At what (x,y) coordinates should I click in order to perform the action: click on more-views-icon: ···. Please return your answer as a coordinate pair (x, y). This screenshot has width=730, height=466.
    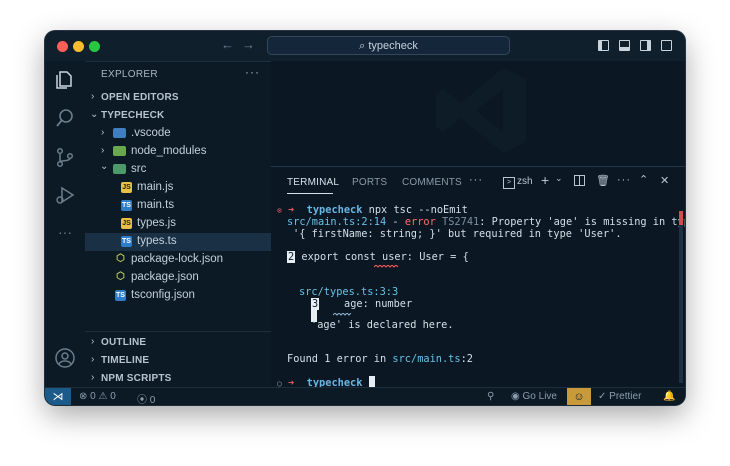
    Looking at the image, I should click on (65, 234).